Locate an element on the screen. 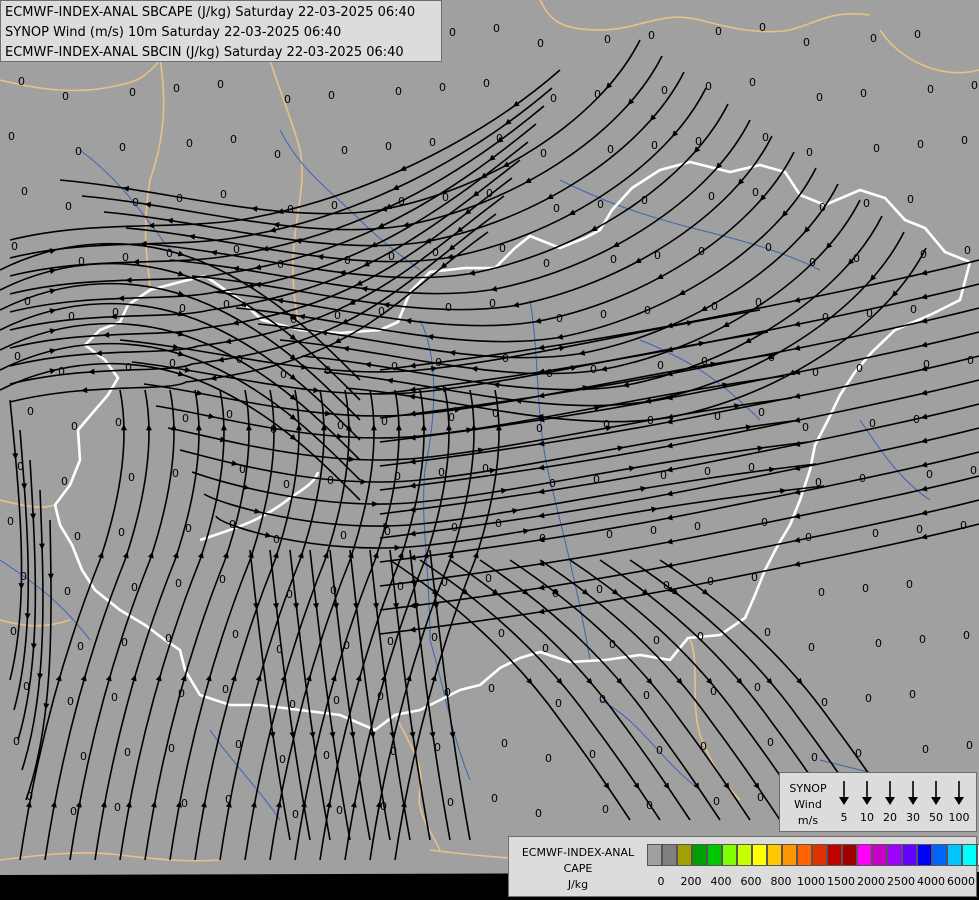 The image size is (979, 900). wind-scale-value: 50 is located at coordinates (936, 817).